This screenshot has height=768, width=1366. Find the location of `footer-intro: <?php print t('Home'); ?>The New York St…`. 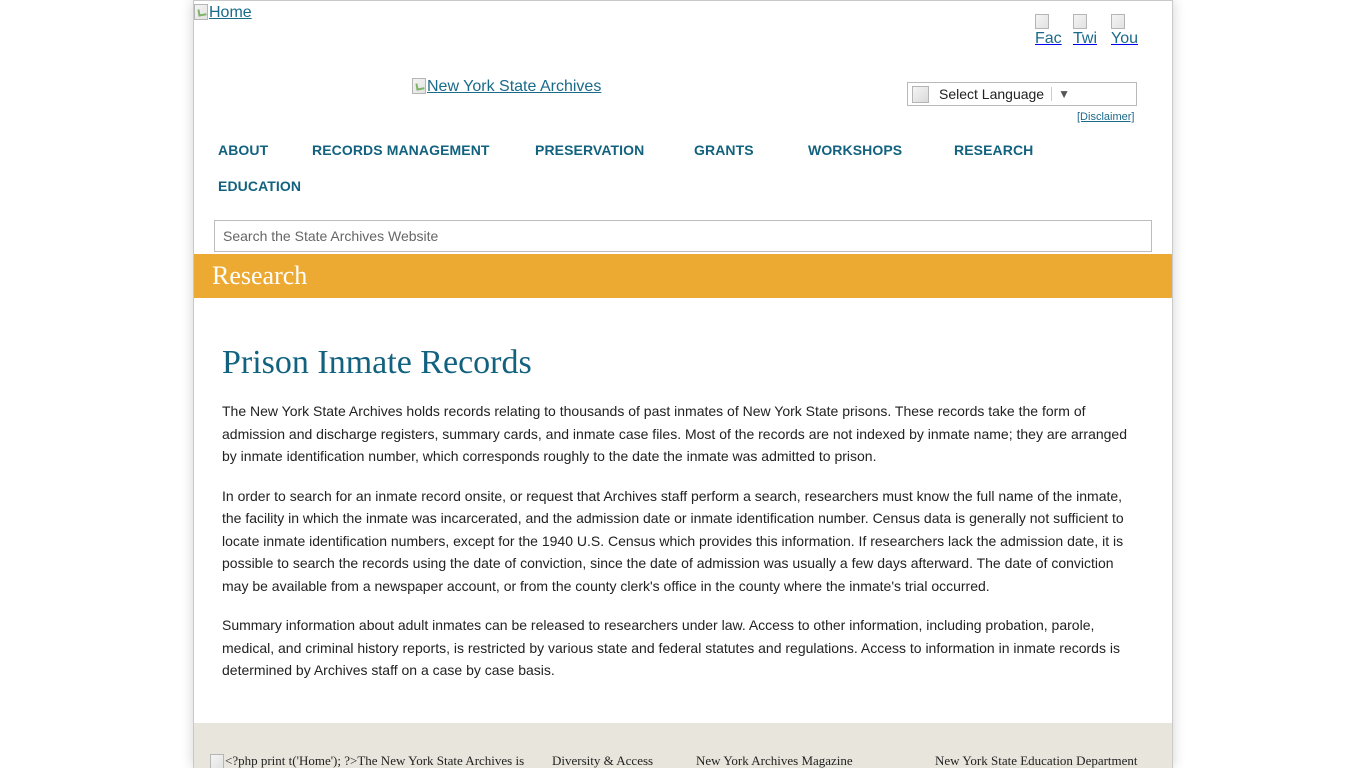

footer-intro: <?php print t('Home'); ?>The New York St… is located at coordinates (367, 760).